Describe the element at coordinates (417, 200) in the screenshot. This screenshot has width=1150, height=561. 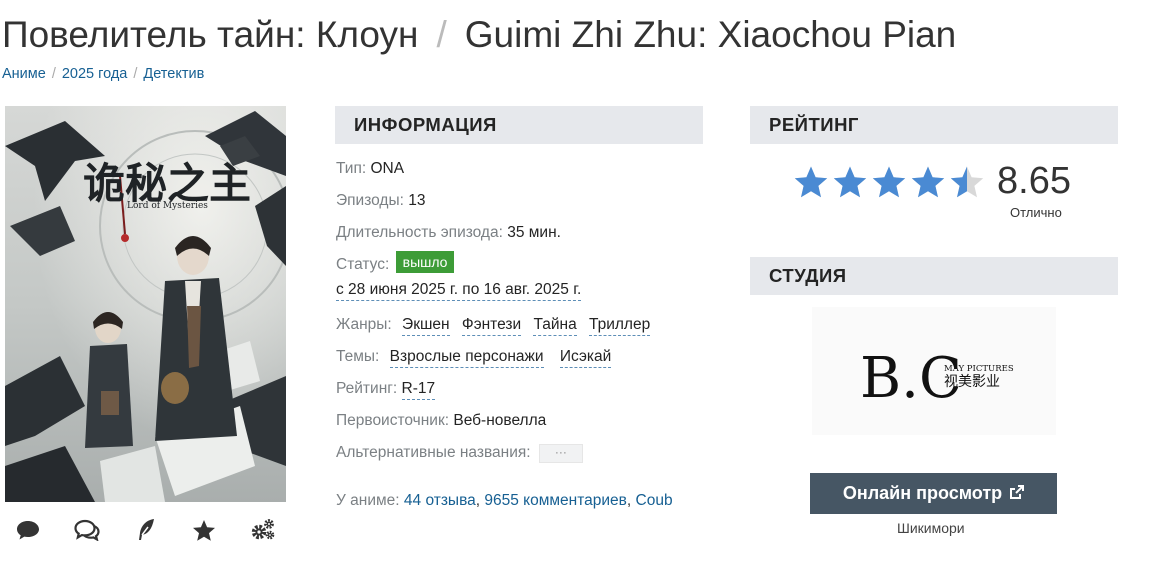
I see `episodes-value: 13` at that location.